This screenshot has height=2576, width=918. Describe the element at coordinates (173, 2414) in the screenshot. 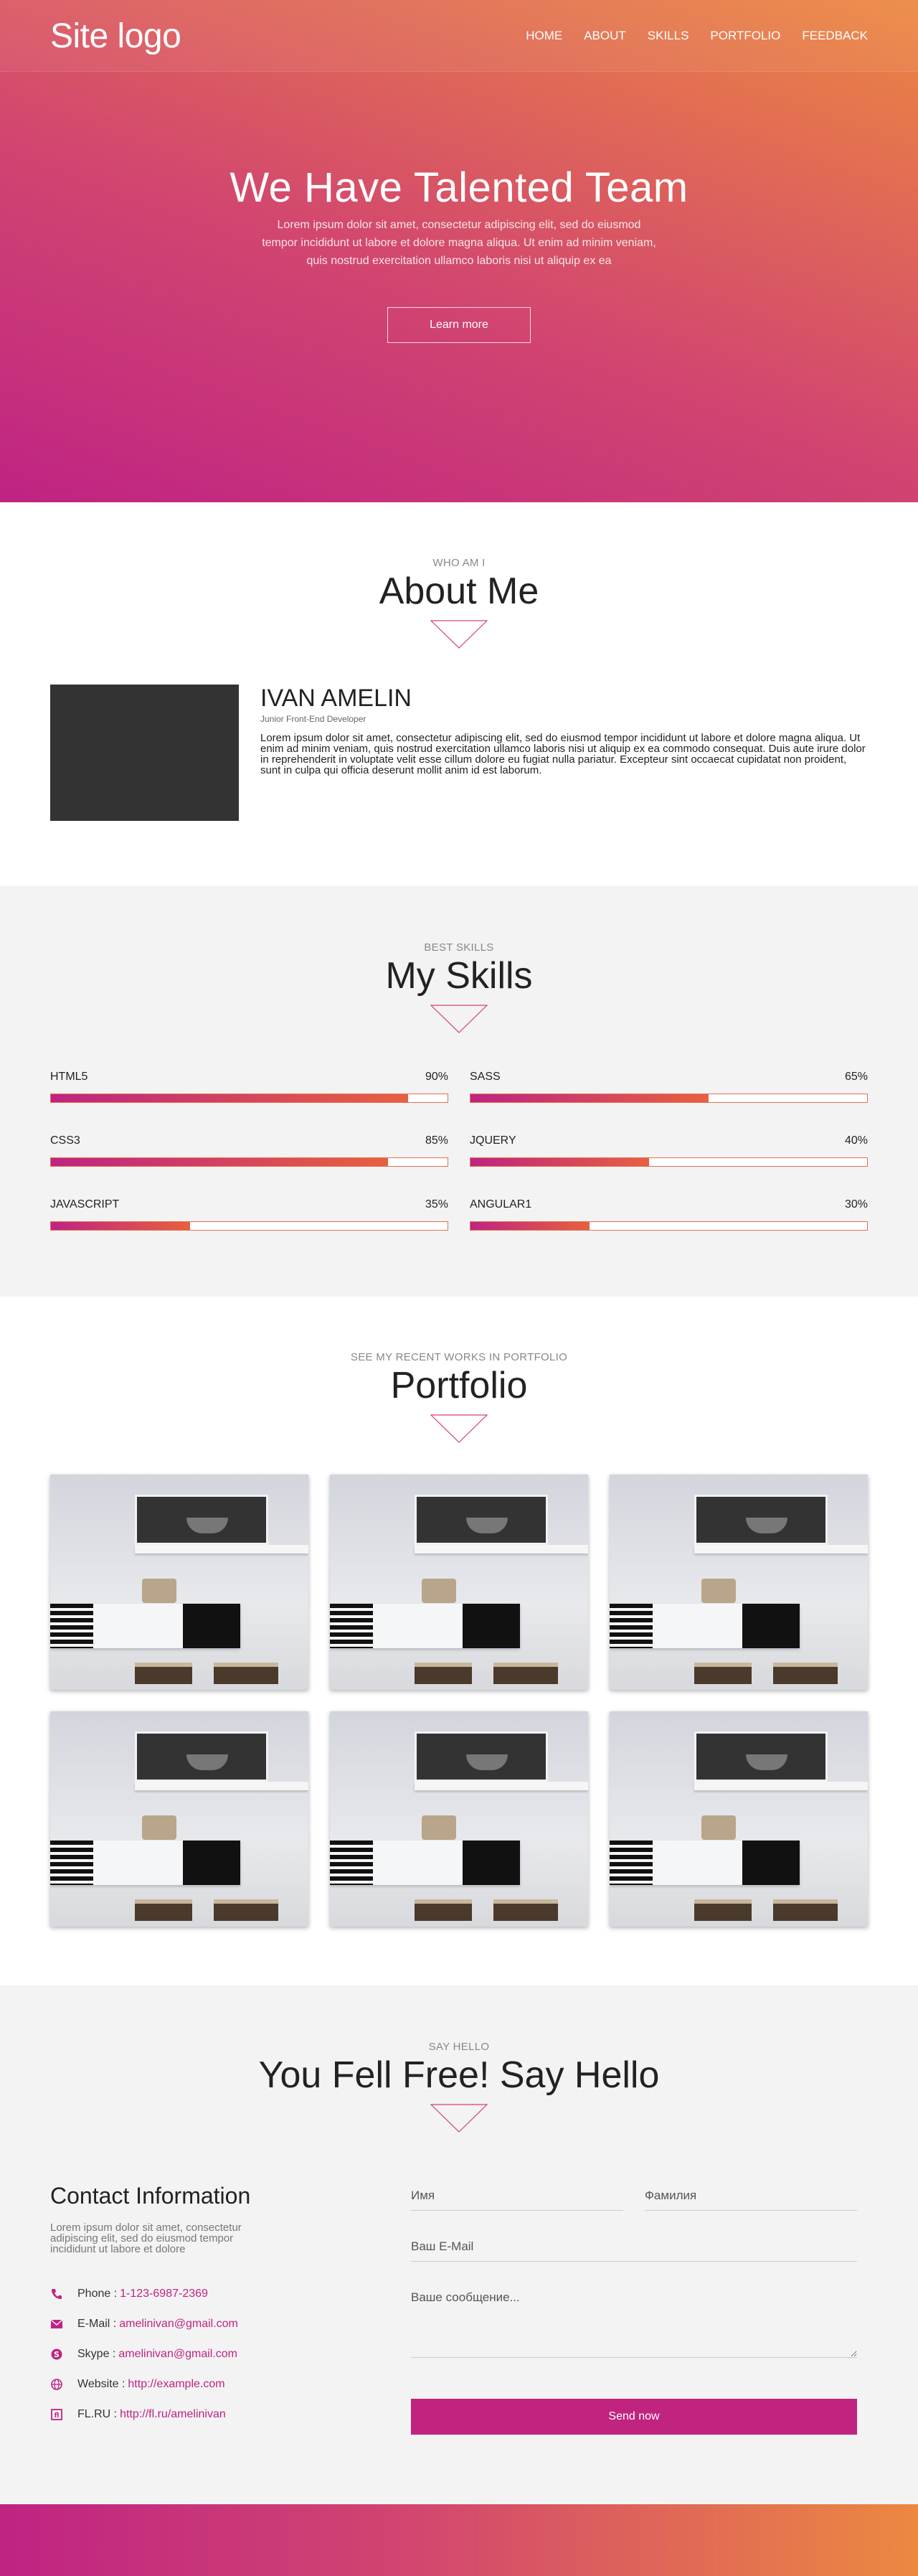

I see `flru-link: http://fl.ru/amelinivan` at that location.